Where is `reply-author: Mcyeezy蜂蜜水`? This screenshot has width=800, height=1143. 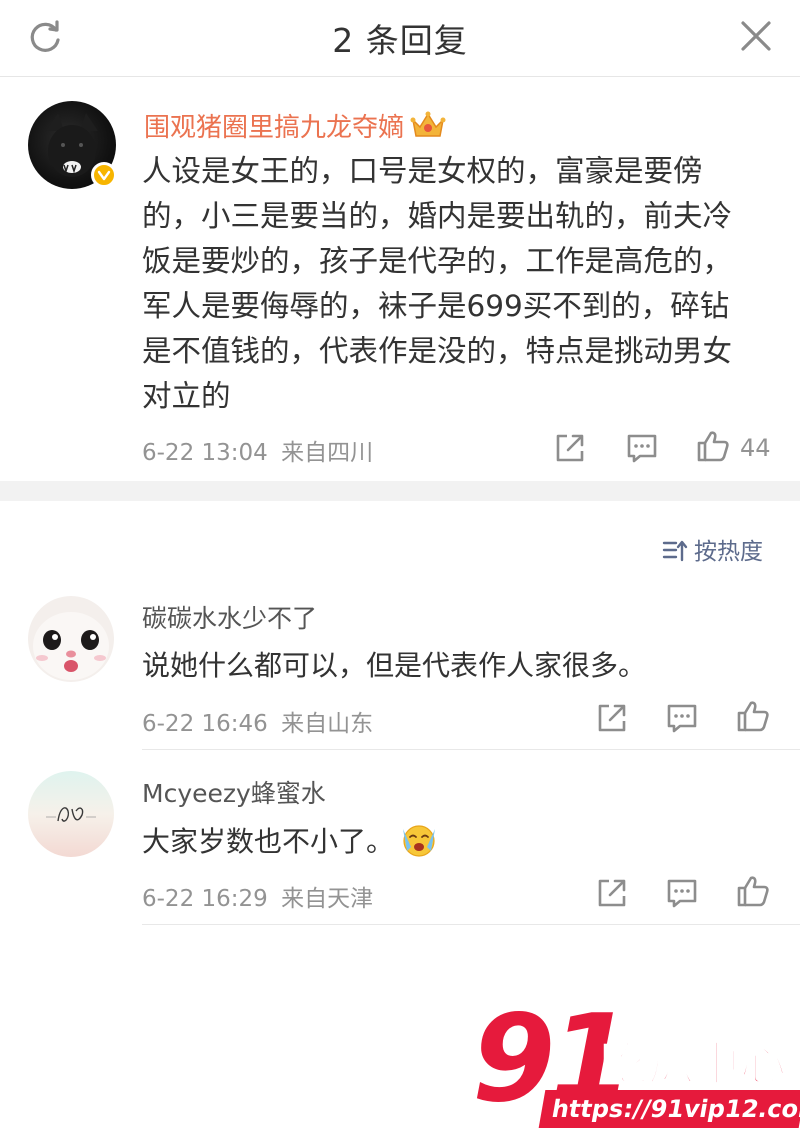
reply-author: Mcyeezy蜂蜜水 is located at coordinates (234, 792).